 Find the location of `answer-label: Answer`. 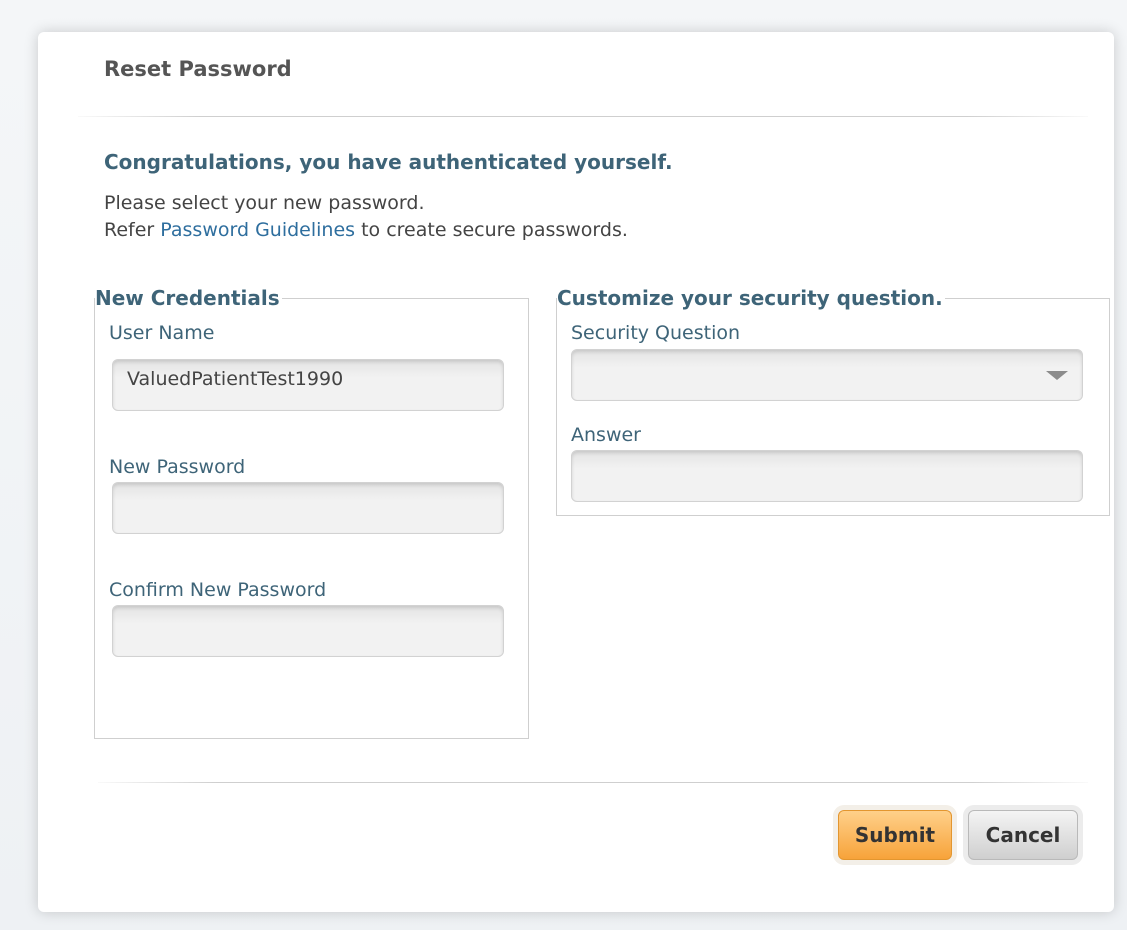

answer-label: Answer is located at coordinates (606, 435).